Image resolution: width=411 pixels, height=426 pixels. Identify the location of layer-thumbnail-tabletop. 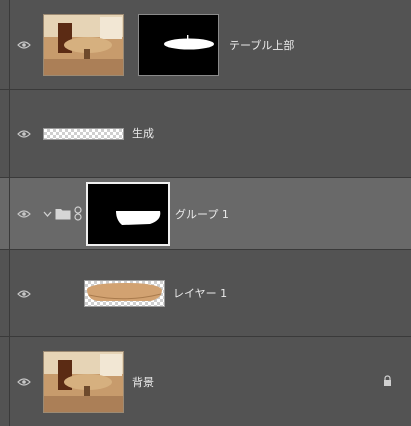
(124, 293).